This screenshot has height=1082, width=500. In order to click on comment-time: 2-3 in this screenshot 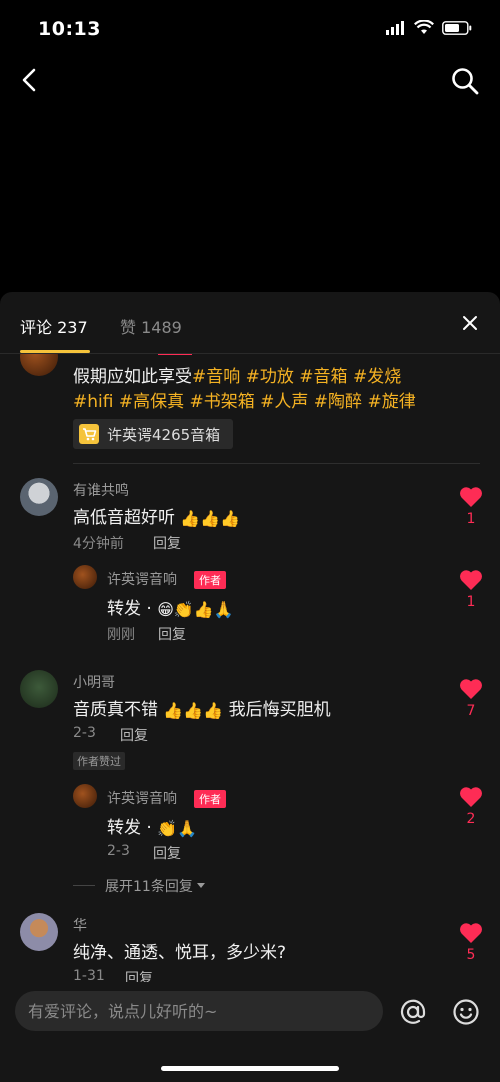, I will do `click(84, 733)`.